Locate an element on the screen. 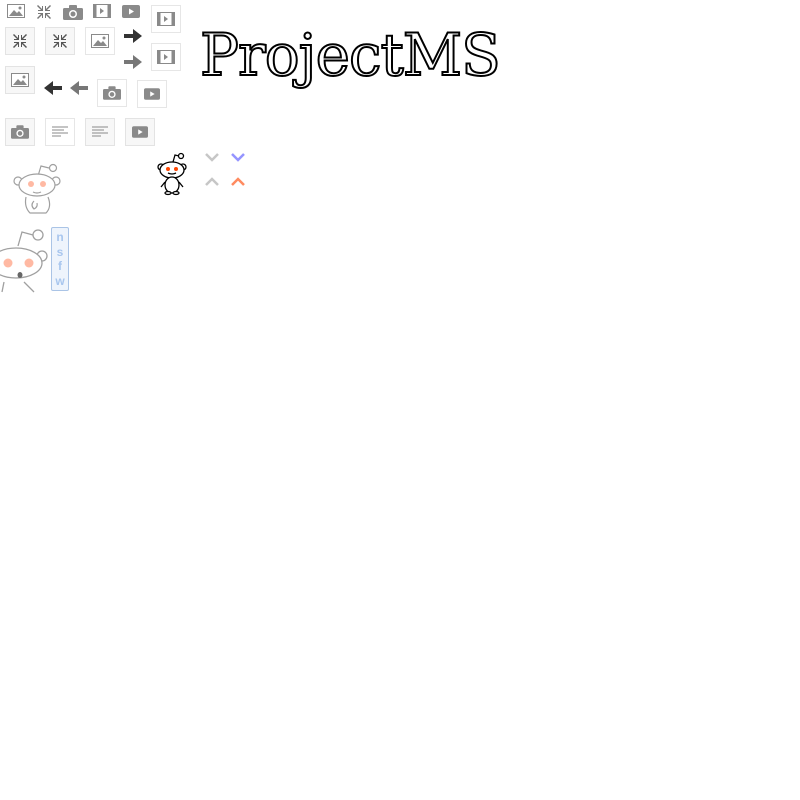  reddit-alien-small-icon is located at coordinates (172, 174).